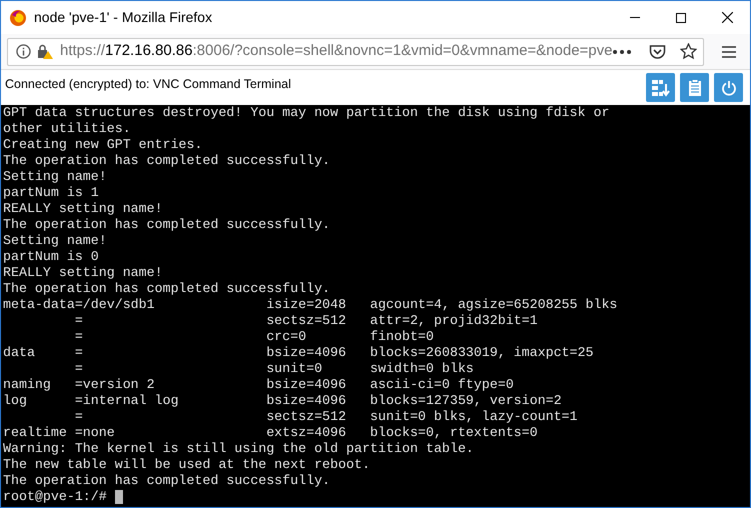 The width and height of the screenshot is (751, 508). I want to click on keys-button, so click(660, 87).